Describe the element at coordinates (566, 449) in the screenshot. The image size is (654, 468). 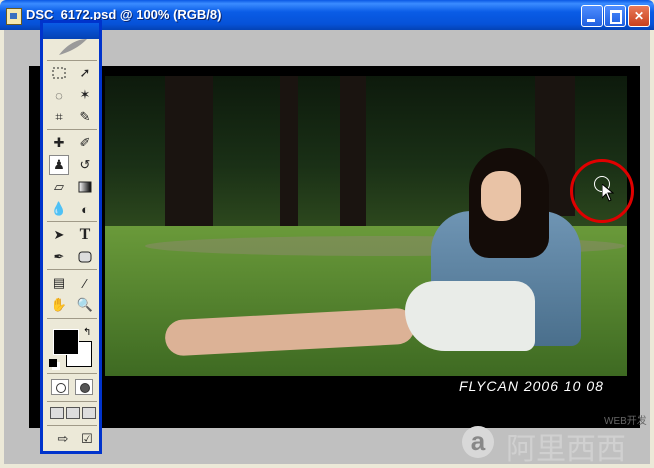
I see `brand-text: 阿里西西` at that location.